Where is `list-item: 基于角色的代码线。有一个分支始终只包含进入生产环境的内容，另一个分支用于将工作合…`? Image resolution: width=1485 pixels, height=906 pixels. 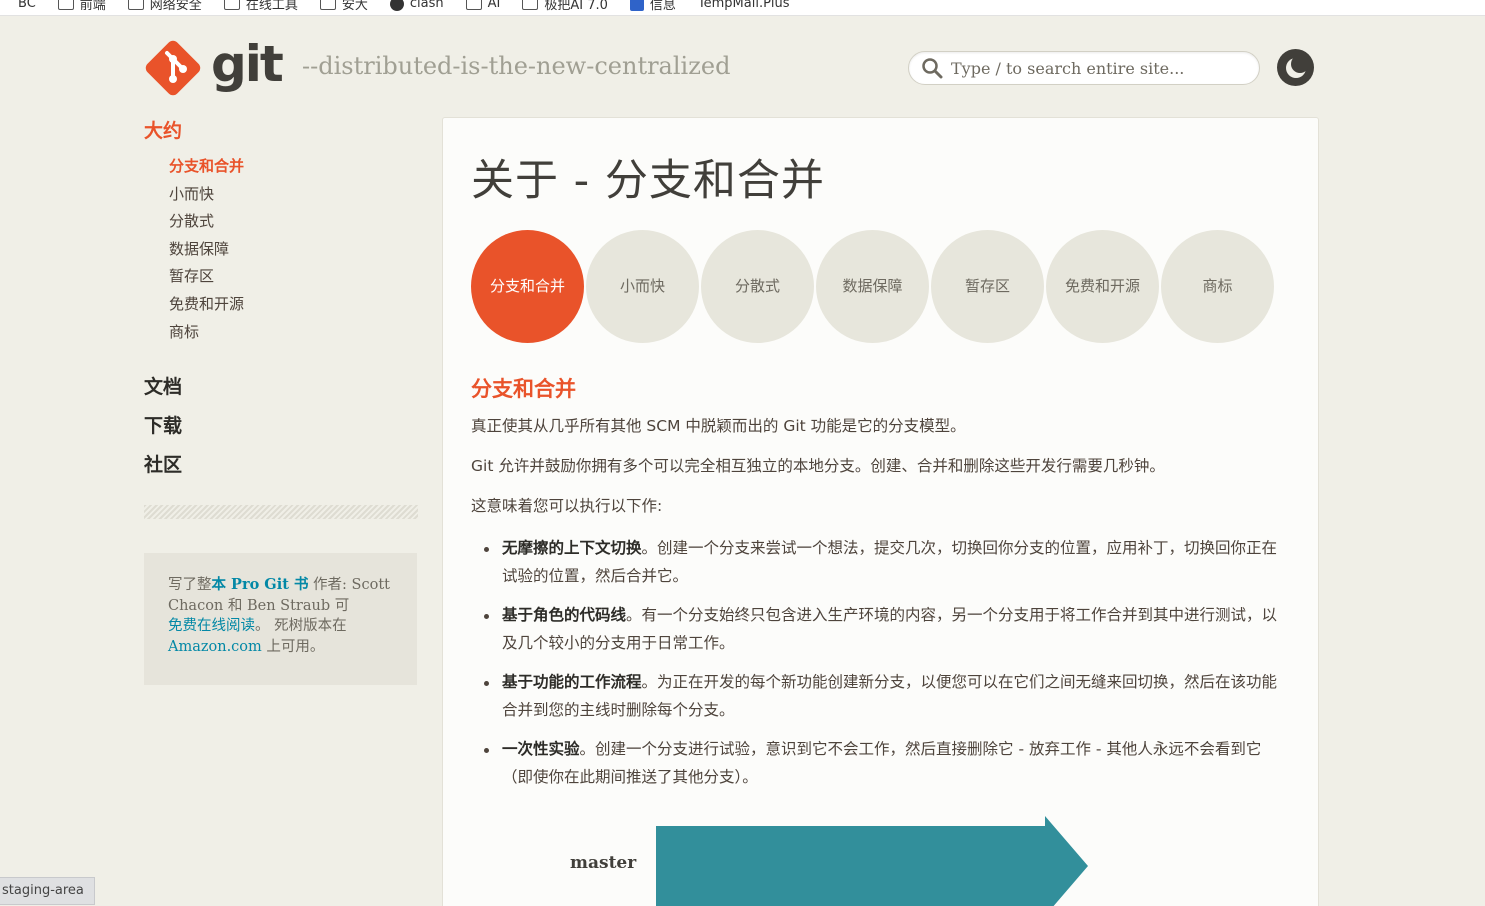 list-item: 基于角色的代码线。有一个分支始终只包含进入生产环境的内容，另一个分支用于将工作合… is located at coordinates (886, 629).